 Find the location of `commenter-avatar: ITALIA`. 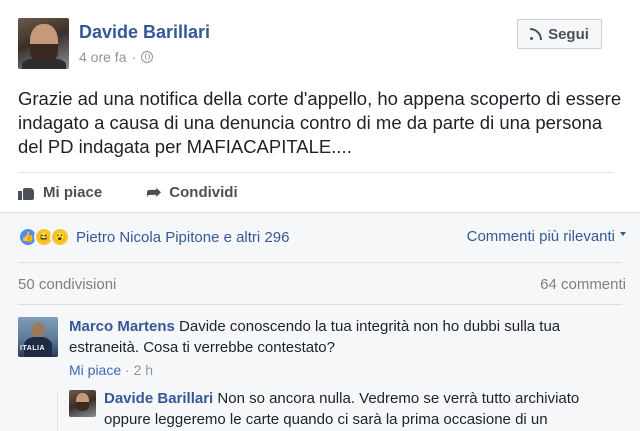

commenter-avatar: ITALIA is located at coordinates (38, 337).